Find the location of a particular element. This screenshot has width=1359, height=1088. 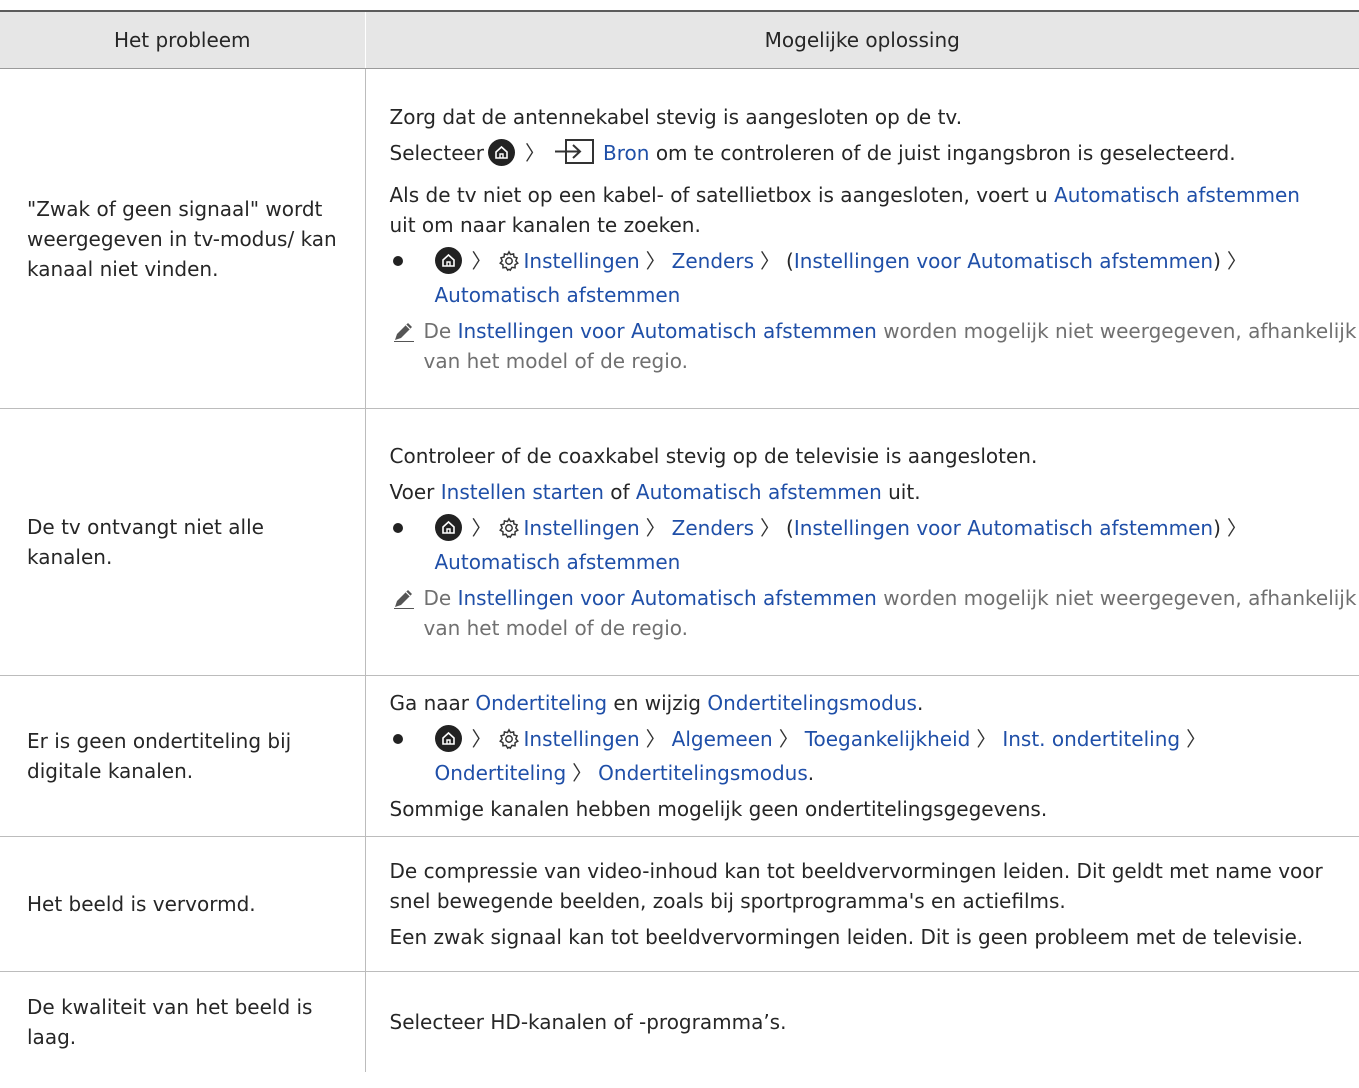

menu-accessibility: Toegankelijkheid is located at coordinates (888, 739).